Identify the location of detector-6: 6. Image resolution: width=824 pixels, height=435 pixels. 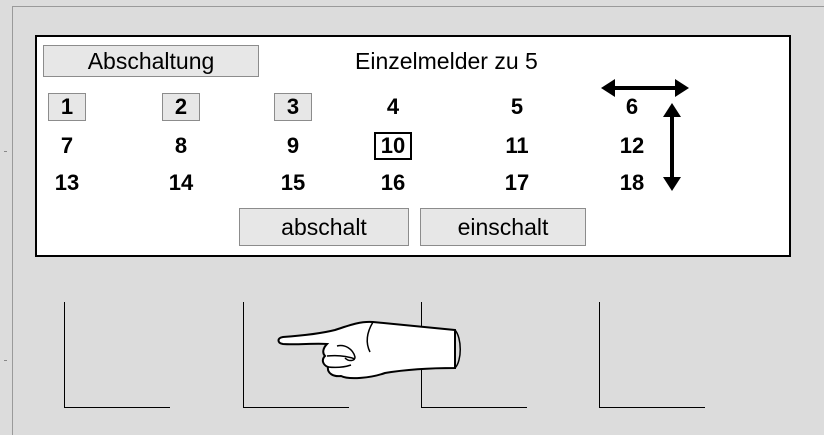
(632, 107).